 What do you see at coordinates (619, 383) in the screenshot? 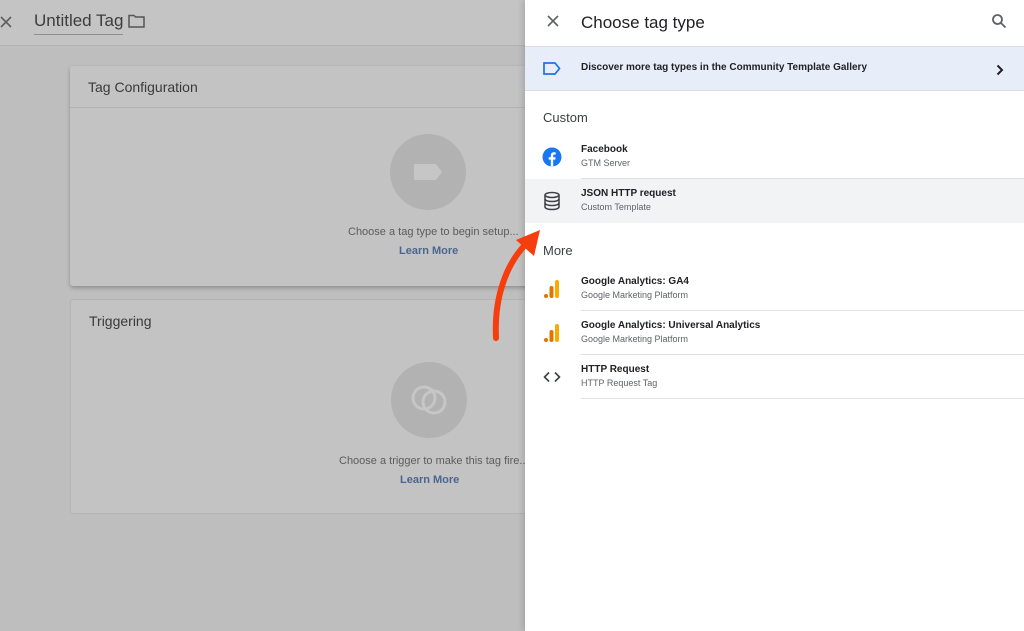
I see `tag-type-subtitle: HTTP Request Tag` at bounding box center [619, 383].